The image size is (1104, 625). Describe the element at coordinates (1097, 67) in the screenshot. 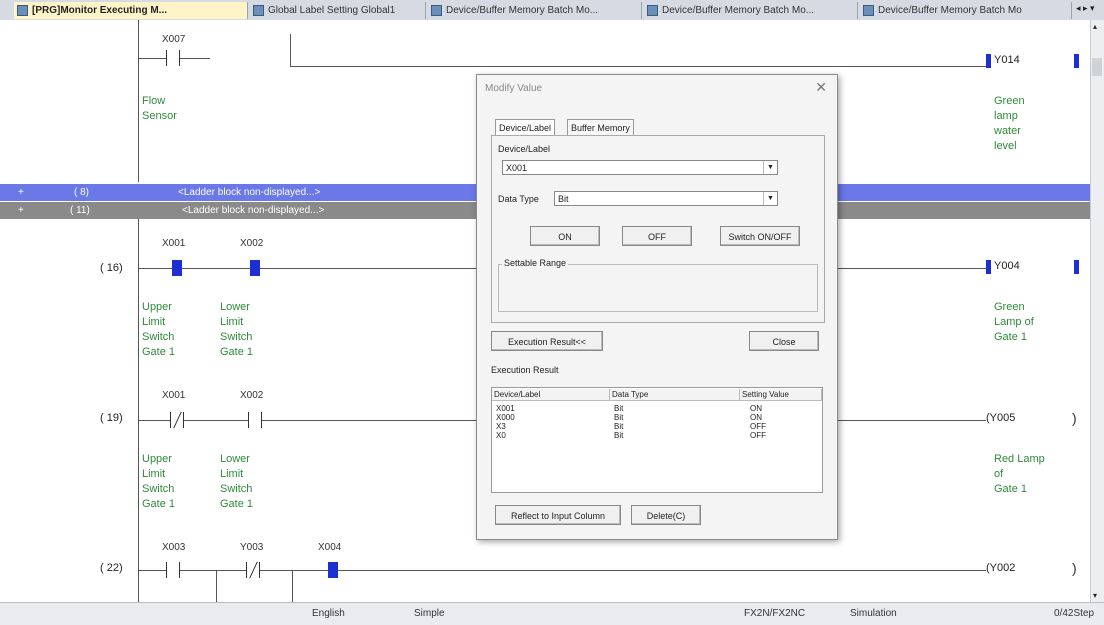

I see `scrollbar-thumb` at that location.